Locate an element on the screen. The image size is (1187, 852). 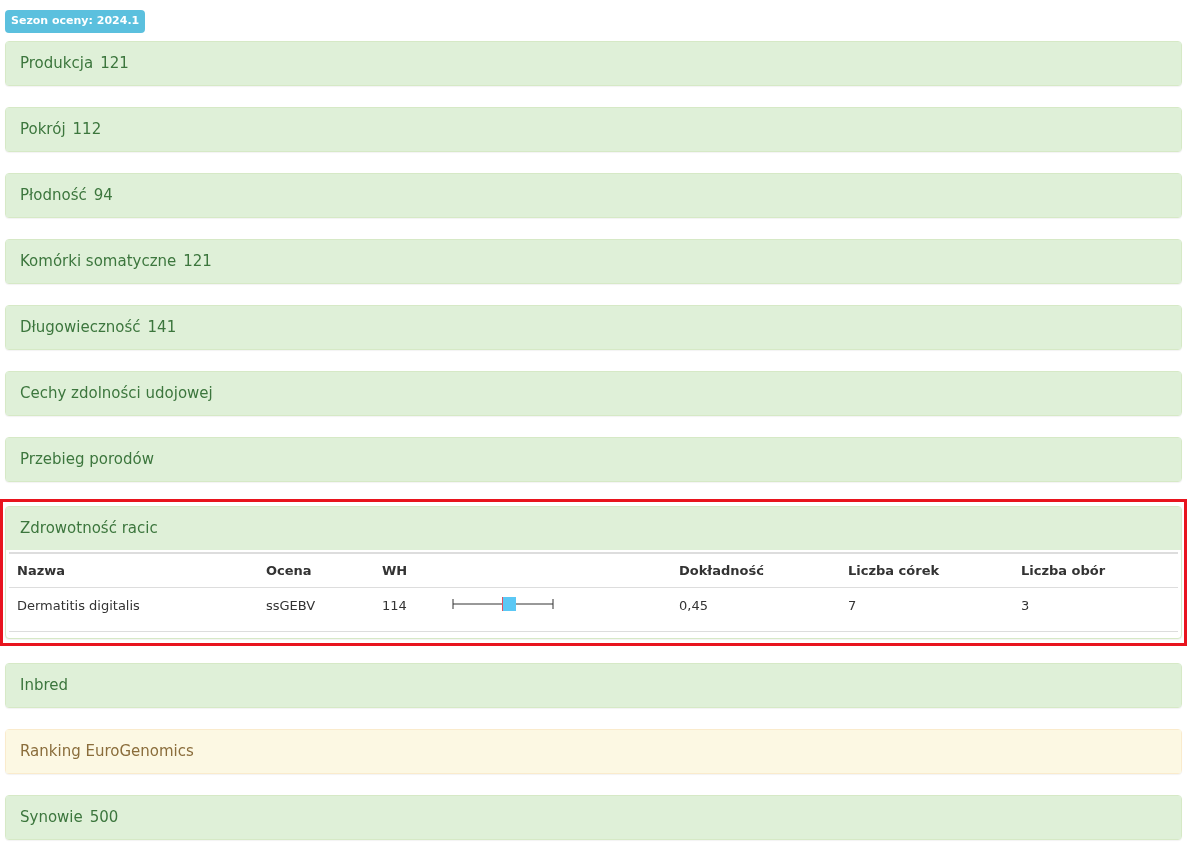
panel-title: Długowieczność is located at coordinates (80, 327).